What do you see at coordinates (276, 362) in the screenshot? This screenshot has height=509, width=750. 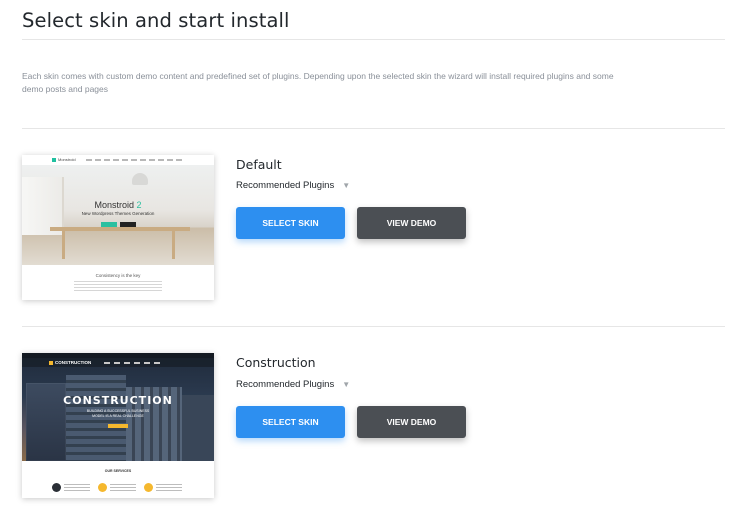 I see `skin-name-construction: Construction` at bounding box center [276, 362].